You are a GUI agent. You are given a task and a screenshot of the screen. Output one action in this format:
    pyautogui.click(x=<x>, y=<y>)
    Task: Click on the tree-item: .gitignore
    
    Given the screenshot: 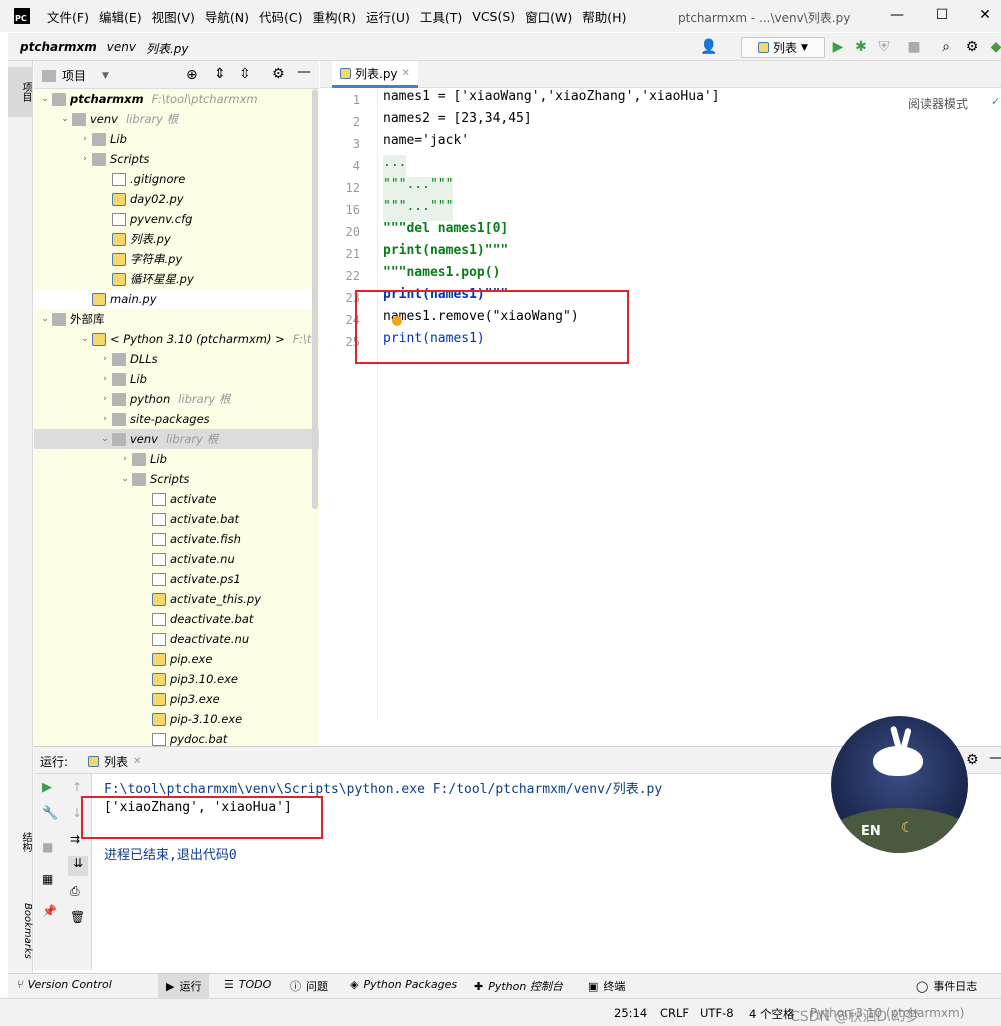 What is the action you would take?
    pyautogui.click(x=141, y=179)
    